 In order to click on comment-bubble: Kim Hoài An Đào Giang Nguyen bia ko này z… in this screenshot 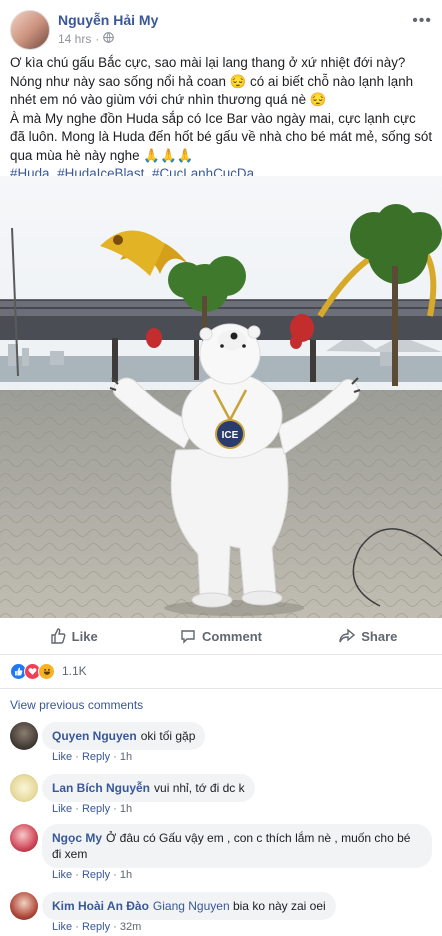, I will do `click(189, 906)`.